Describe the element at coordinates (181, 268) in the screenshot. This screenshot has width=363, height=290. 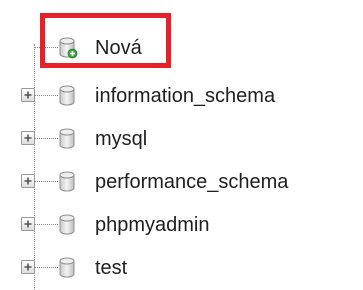
I see `tree-item-test: test` at that location.